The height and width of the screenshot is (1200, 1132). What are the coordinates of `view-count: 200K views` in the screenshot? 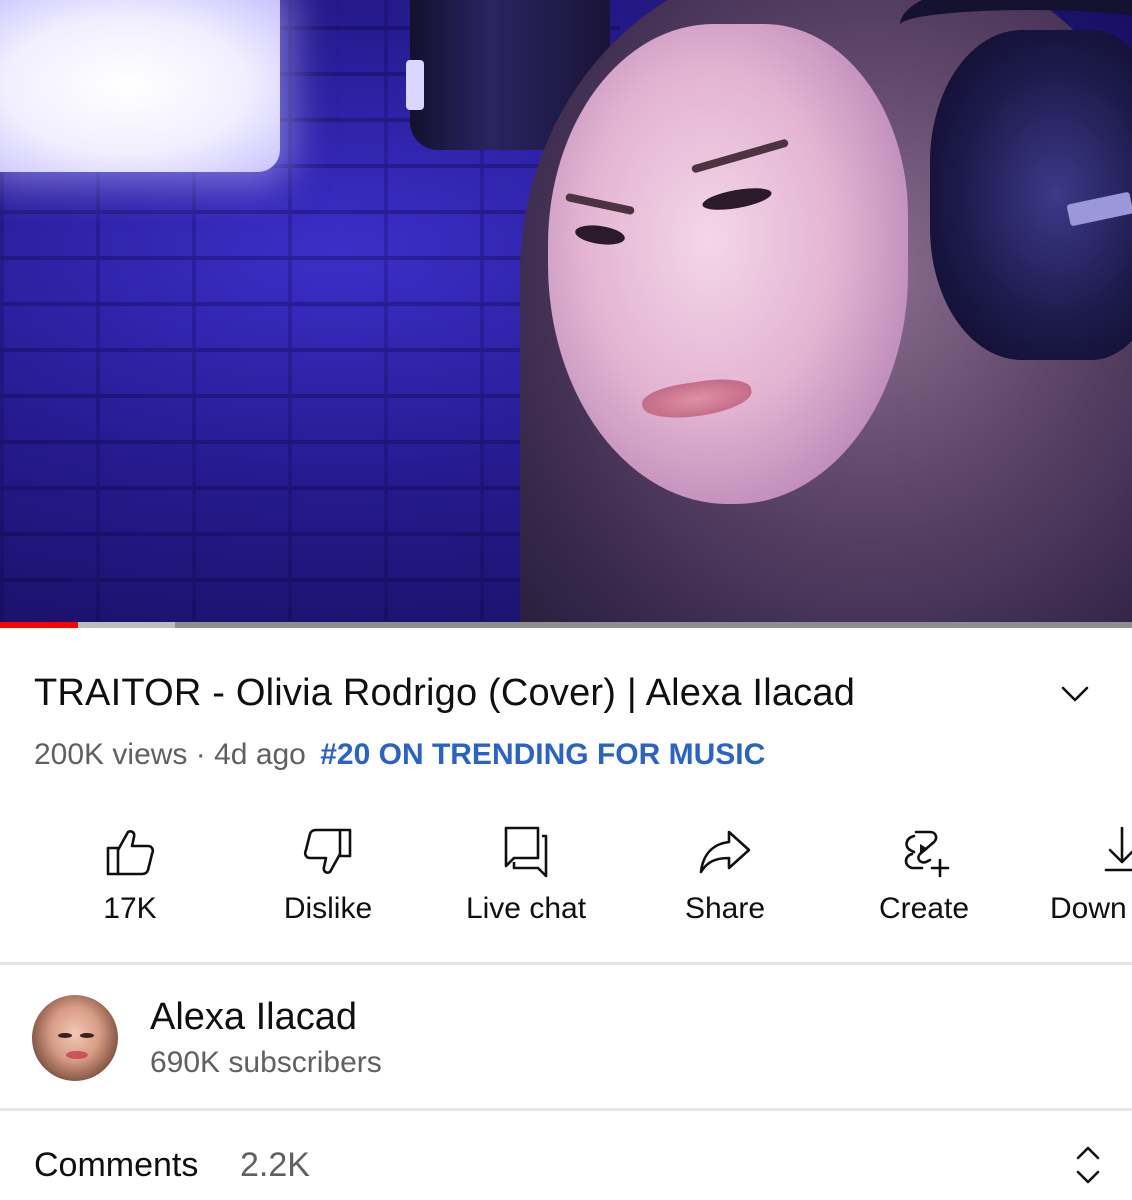 It's located at (111, 754).